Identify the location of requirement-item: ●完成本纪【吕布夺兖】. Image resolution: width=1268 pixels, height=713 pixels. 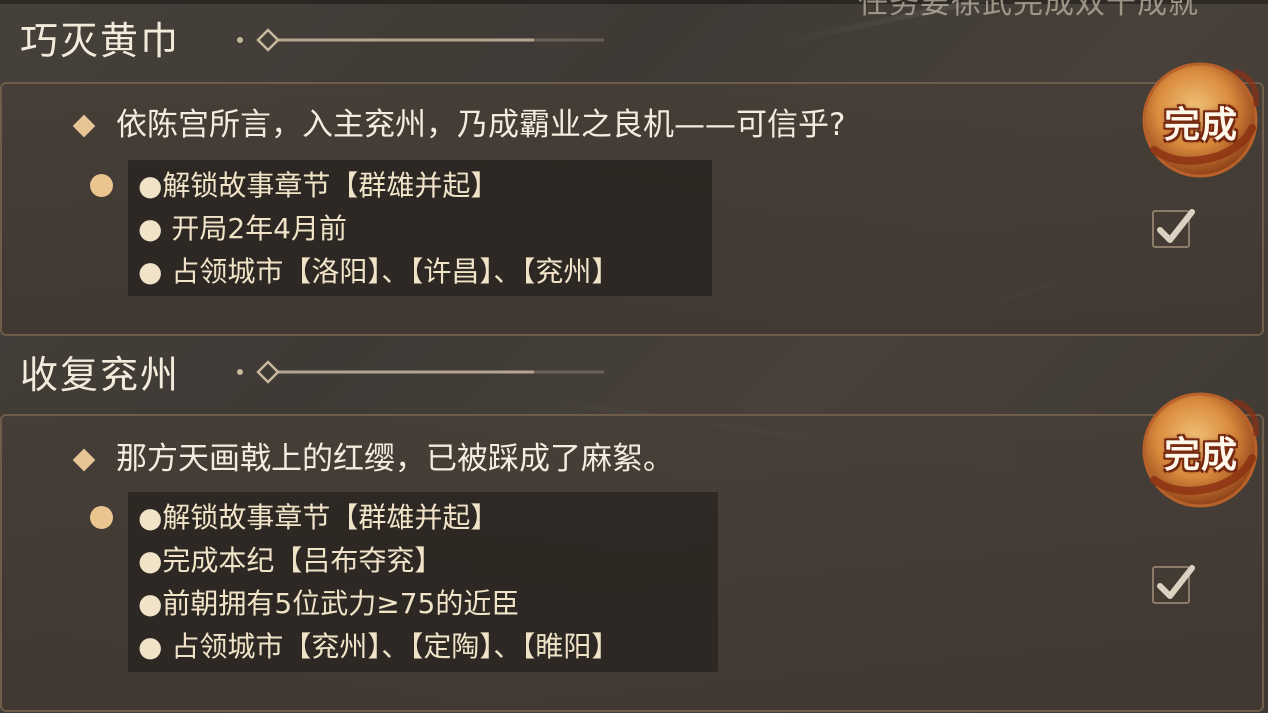
(290, 560).